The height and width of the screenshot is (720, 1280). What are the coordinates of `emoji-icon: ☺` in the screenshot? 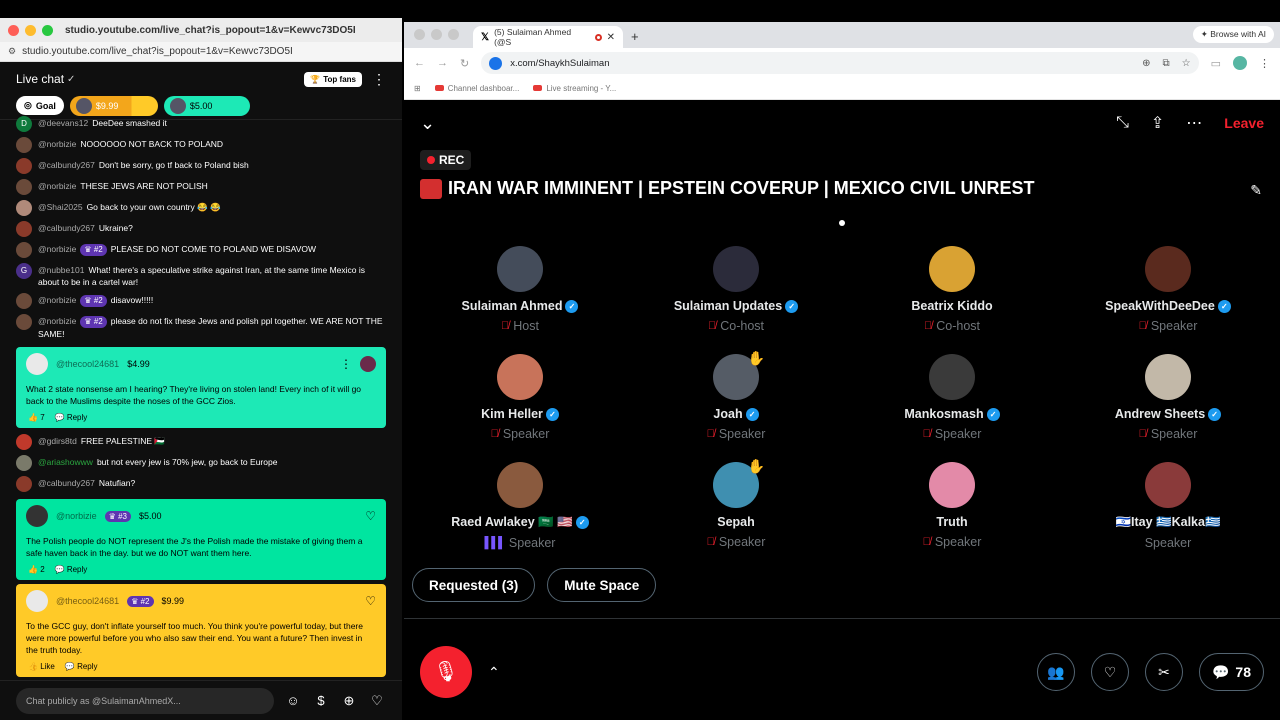 It's located at (293, 700).